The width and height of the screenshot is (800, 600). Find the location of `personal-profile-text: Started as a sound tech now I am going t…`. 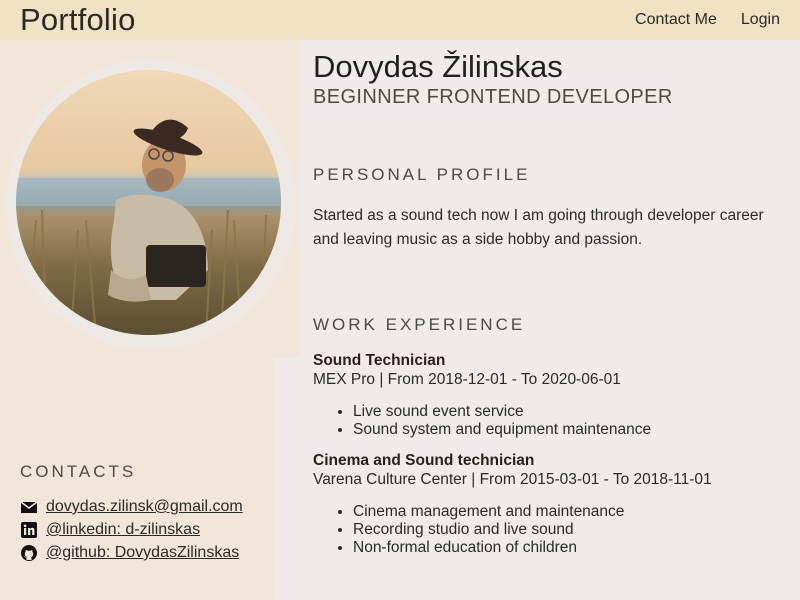

personal-profile-text: Started as a sound tech now I am going t… is located at coordinates (538, 227).